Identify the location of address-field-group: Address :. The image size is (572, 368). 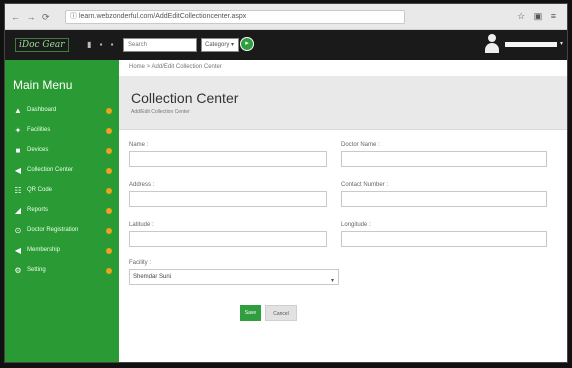
(228, 194).